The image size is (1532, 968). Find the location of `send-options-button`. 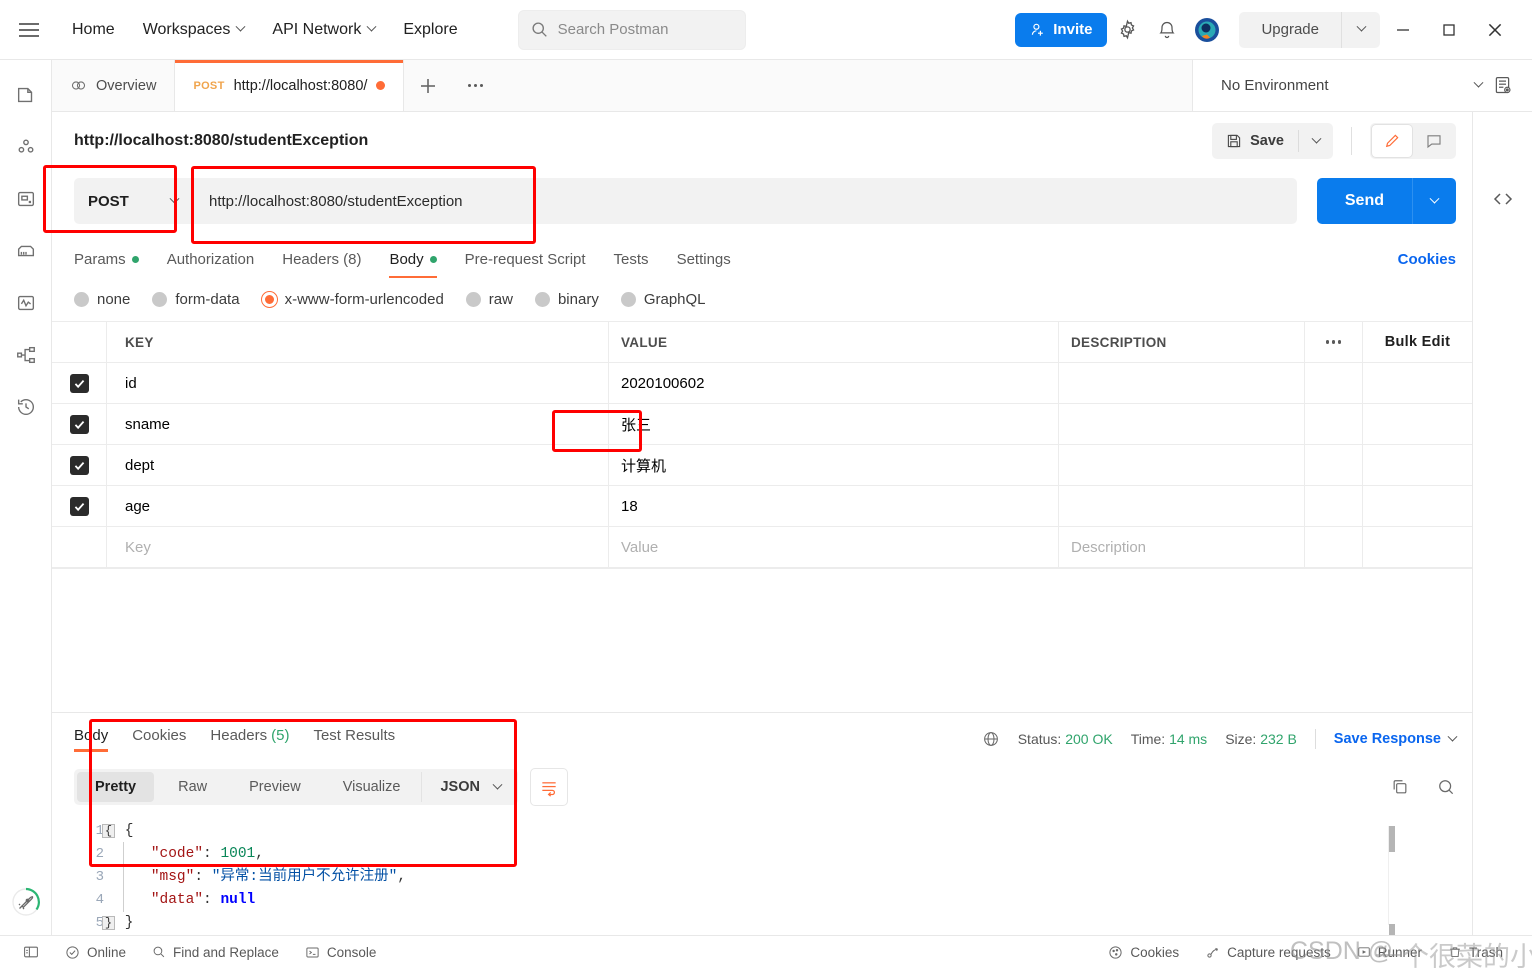

send-options-button is located at coordinates (1434, 201).